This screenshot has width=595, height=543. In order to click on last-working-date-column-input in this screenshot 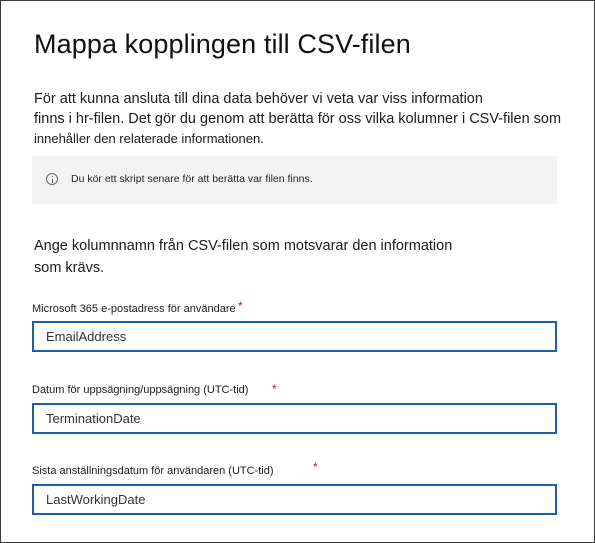, I will do `click(294, 499)`.